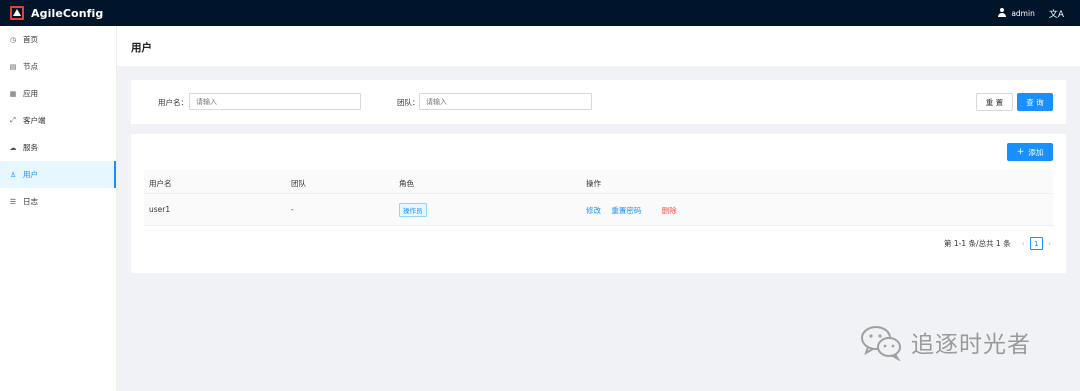  I want to click on cell-username: user1, so click(160, 209).